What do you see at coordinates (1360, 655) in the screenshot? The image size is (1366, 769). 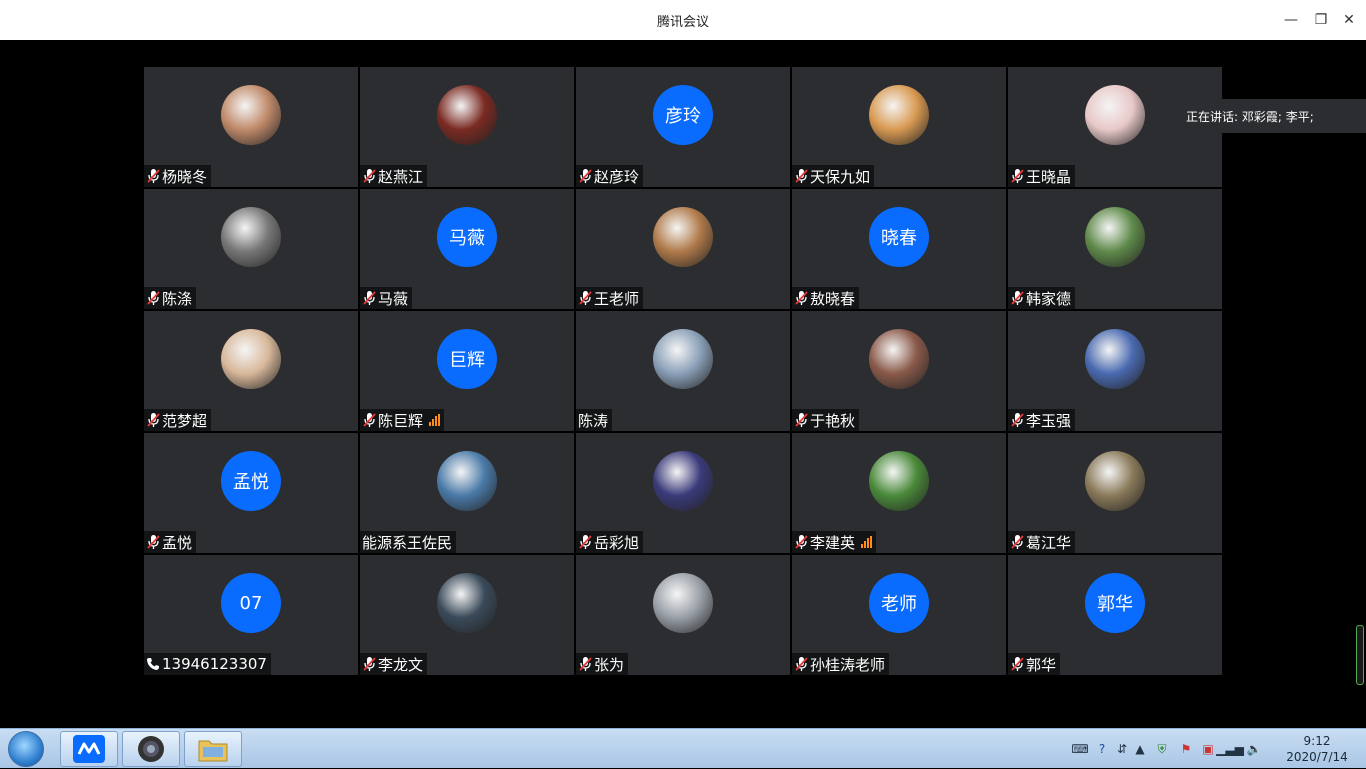 I see `volume-scrollbar` at bounding box center [1360, 655].